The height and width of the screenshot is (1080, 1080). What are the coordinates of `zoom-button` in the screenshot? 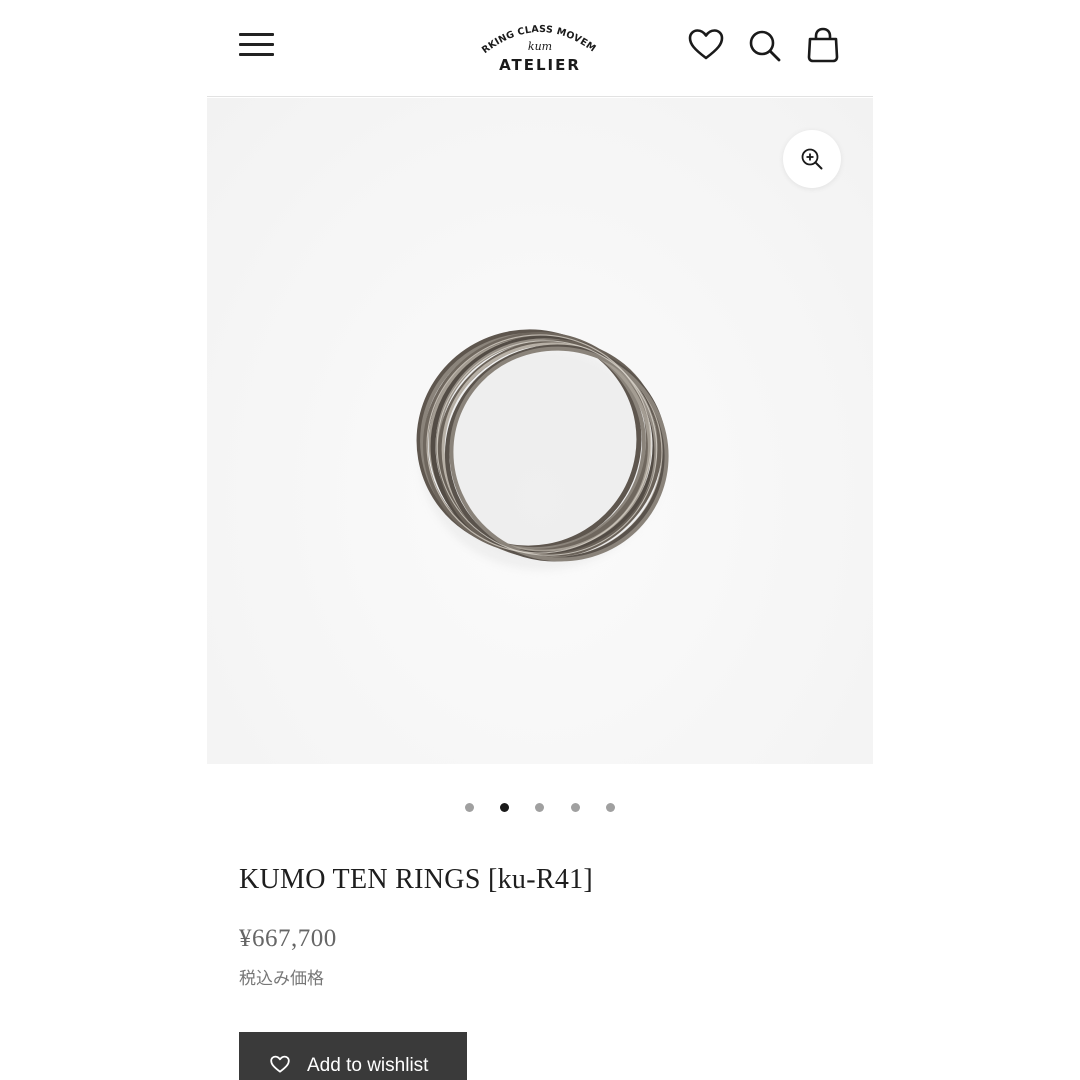 It's located at (812, 159).